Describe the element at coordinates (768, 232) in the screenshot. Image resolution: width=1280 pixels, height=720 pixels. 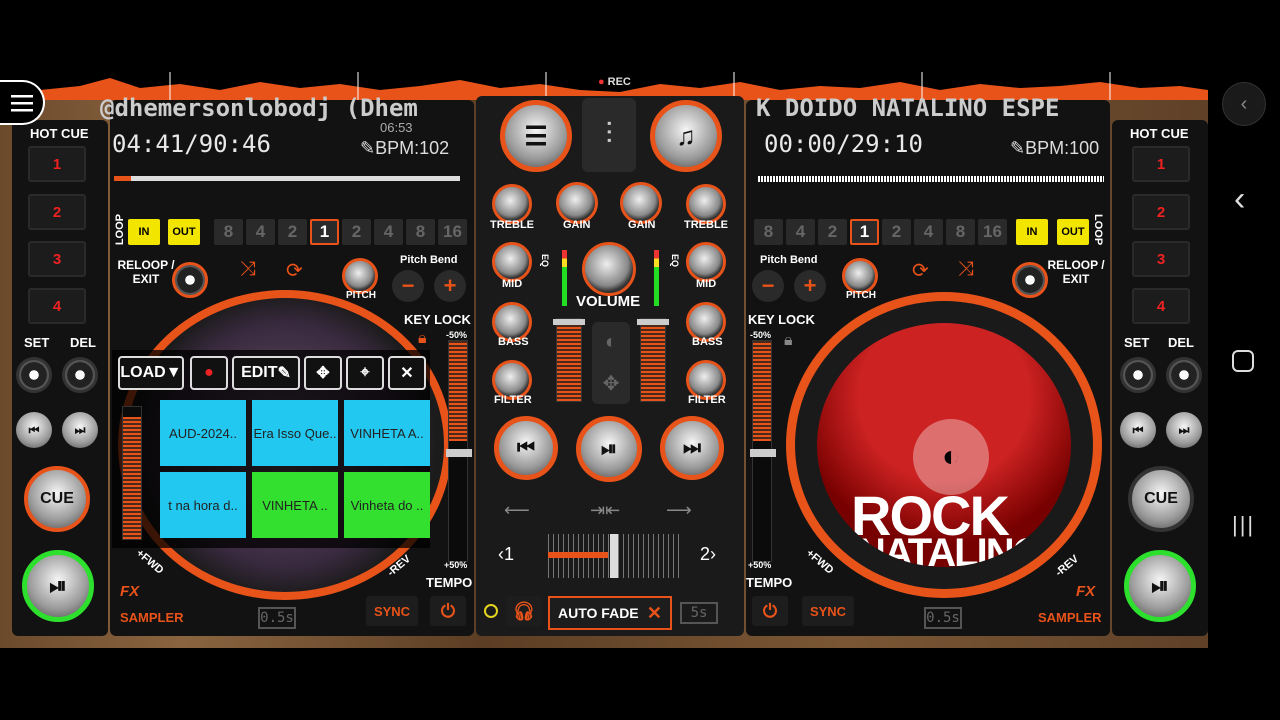
I see `deckB-loop-1-8: 8` at that location.